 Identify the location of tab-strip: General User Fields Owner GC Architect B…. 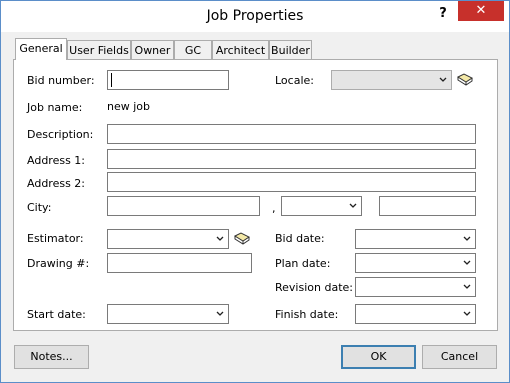
(255, 49).